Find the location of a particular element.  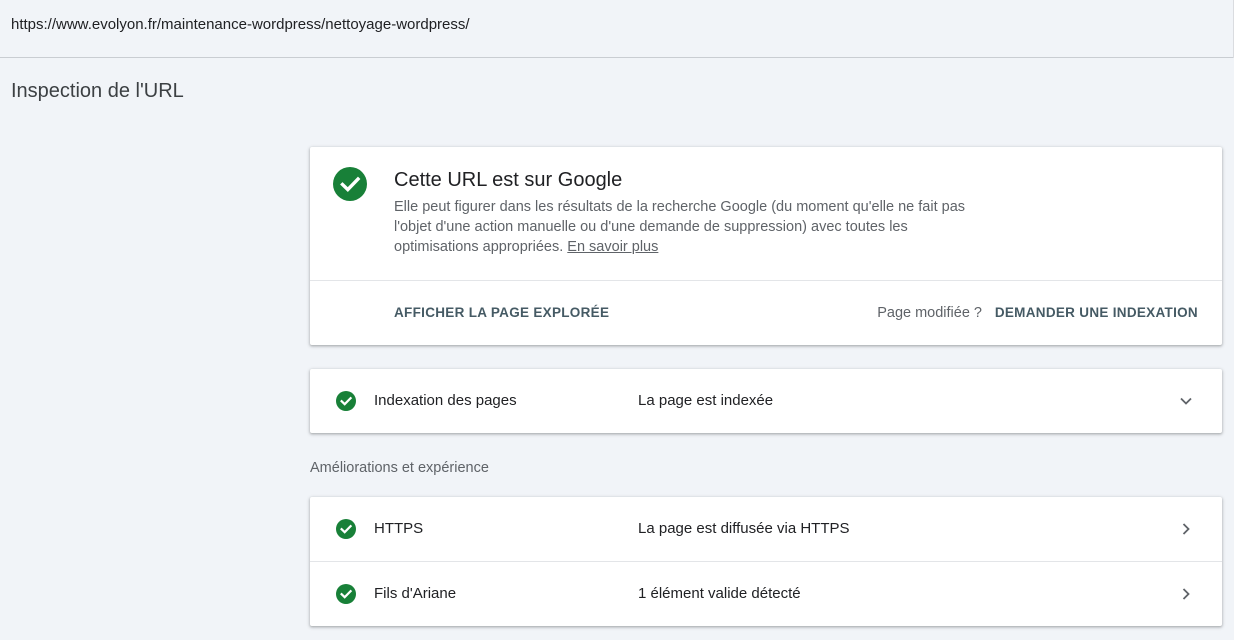

enhancement-row-https: HTTPS La page est diffusée via HTTPS is located at coordinates (766, 529).